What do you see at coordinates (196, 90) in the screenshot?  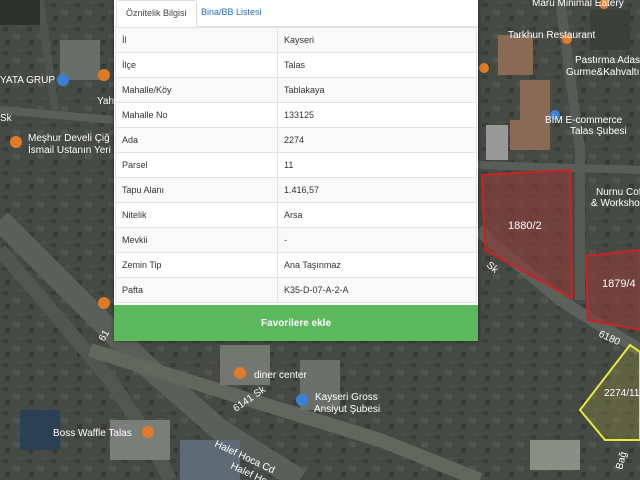 I see `attribute-key: Mahalle/Köy` at bounding box center [196, 90].